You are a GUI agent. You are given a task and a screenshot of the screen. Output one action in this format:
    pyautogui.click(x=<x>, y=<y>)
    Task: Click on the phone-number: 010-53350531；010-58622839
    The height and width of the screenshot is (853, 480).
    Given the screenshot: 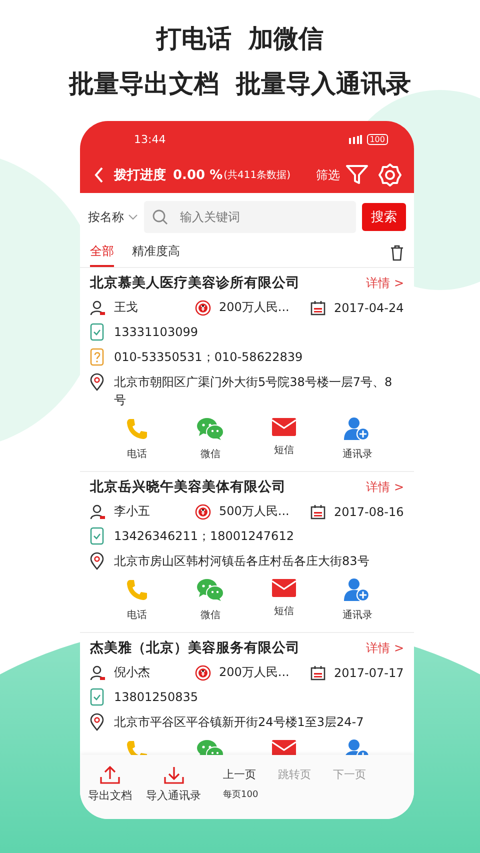 What is the action you would take?
    pyautogui.click(x=208, y=357)
    